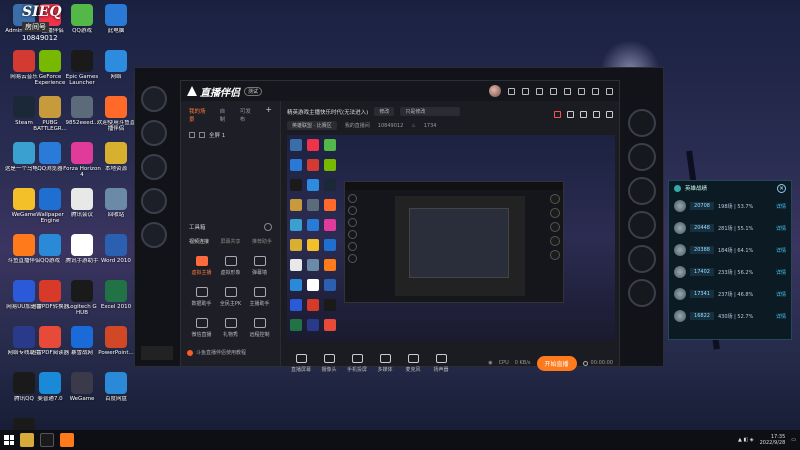  What do you see at coordinates (230, 266) in the screenshot?
I see `tool-virtual-avatar: 虚拟形象` at bounding box center [230, 266].